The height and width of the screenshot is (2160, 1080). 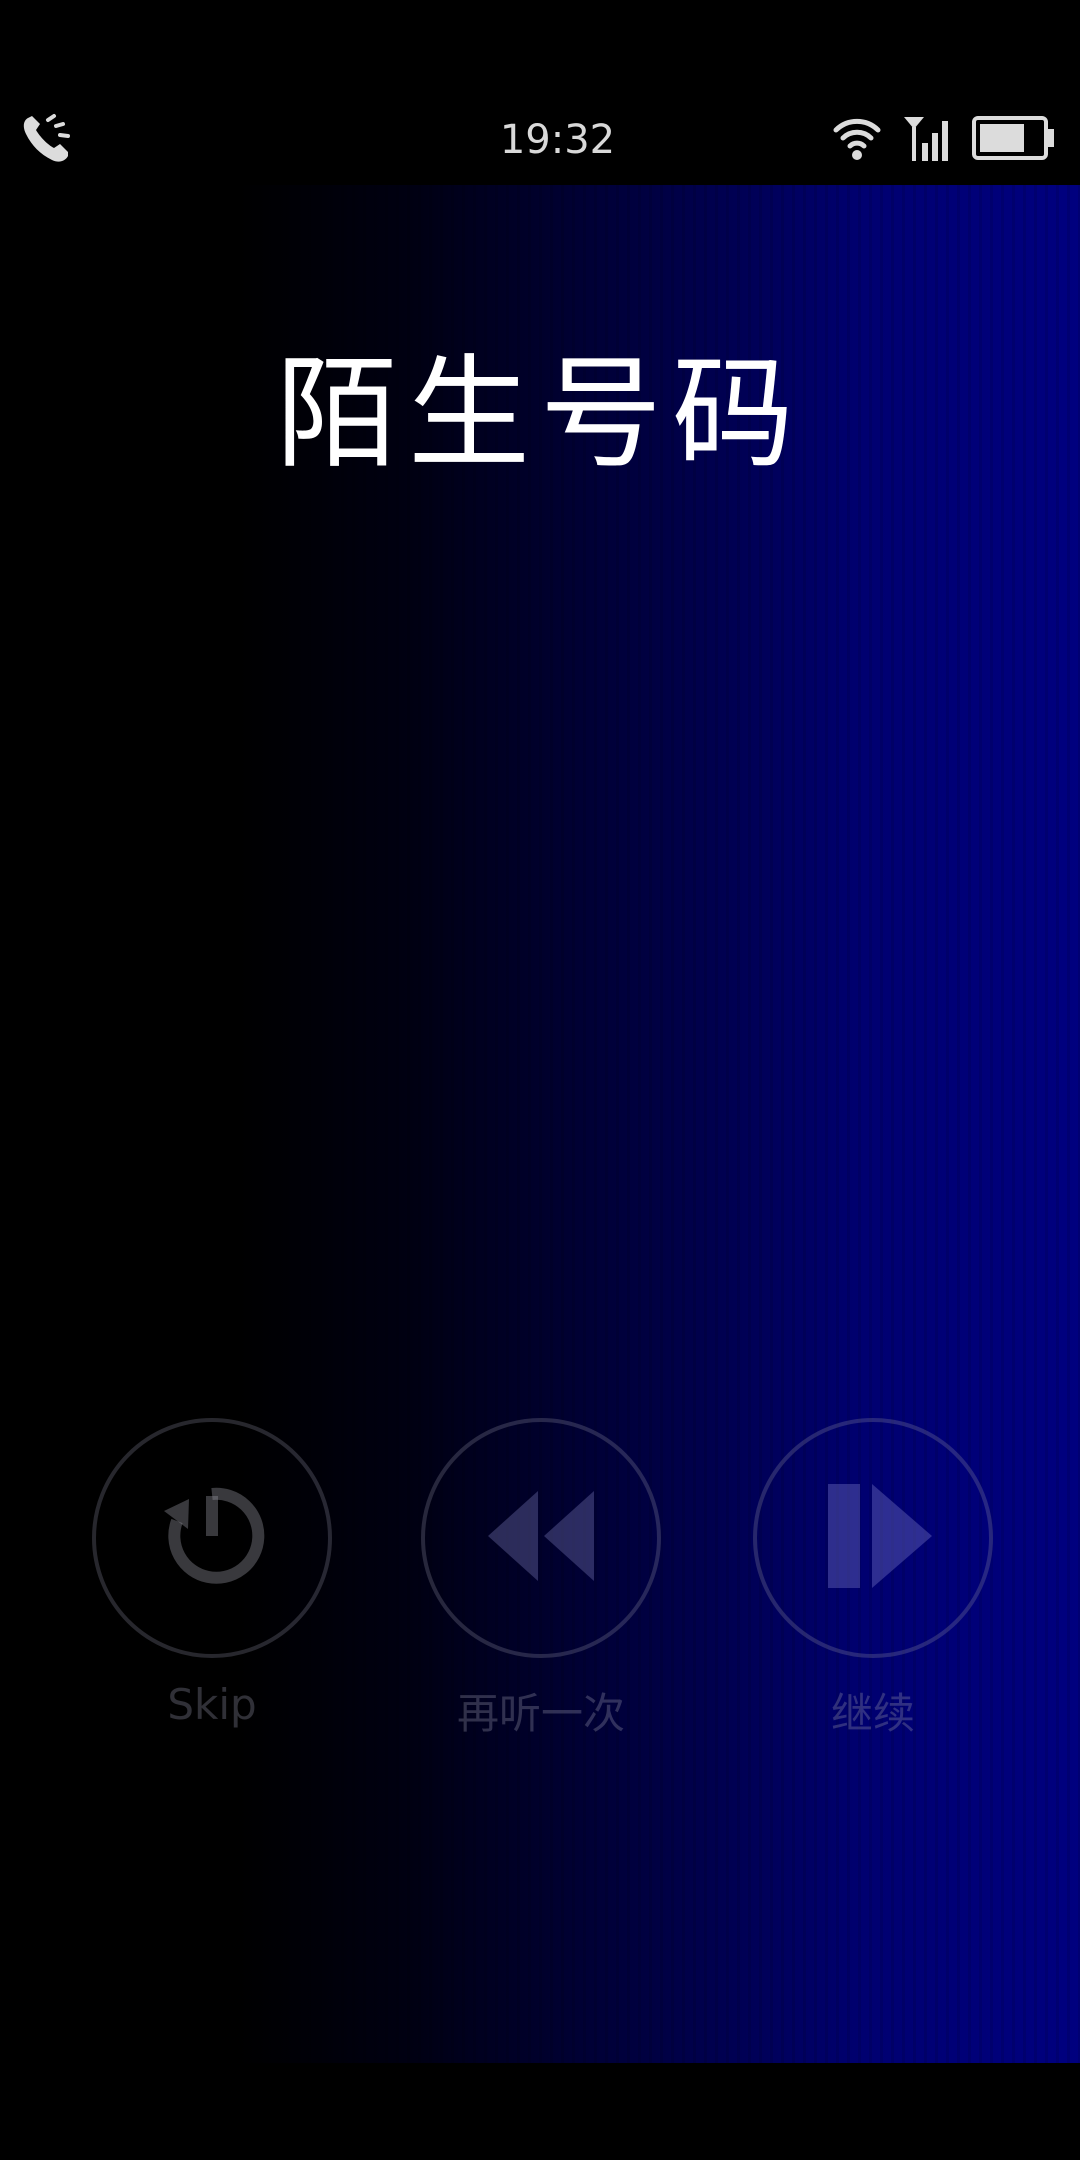 I want to click on status-icons, so click(x=944, y=140).